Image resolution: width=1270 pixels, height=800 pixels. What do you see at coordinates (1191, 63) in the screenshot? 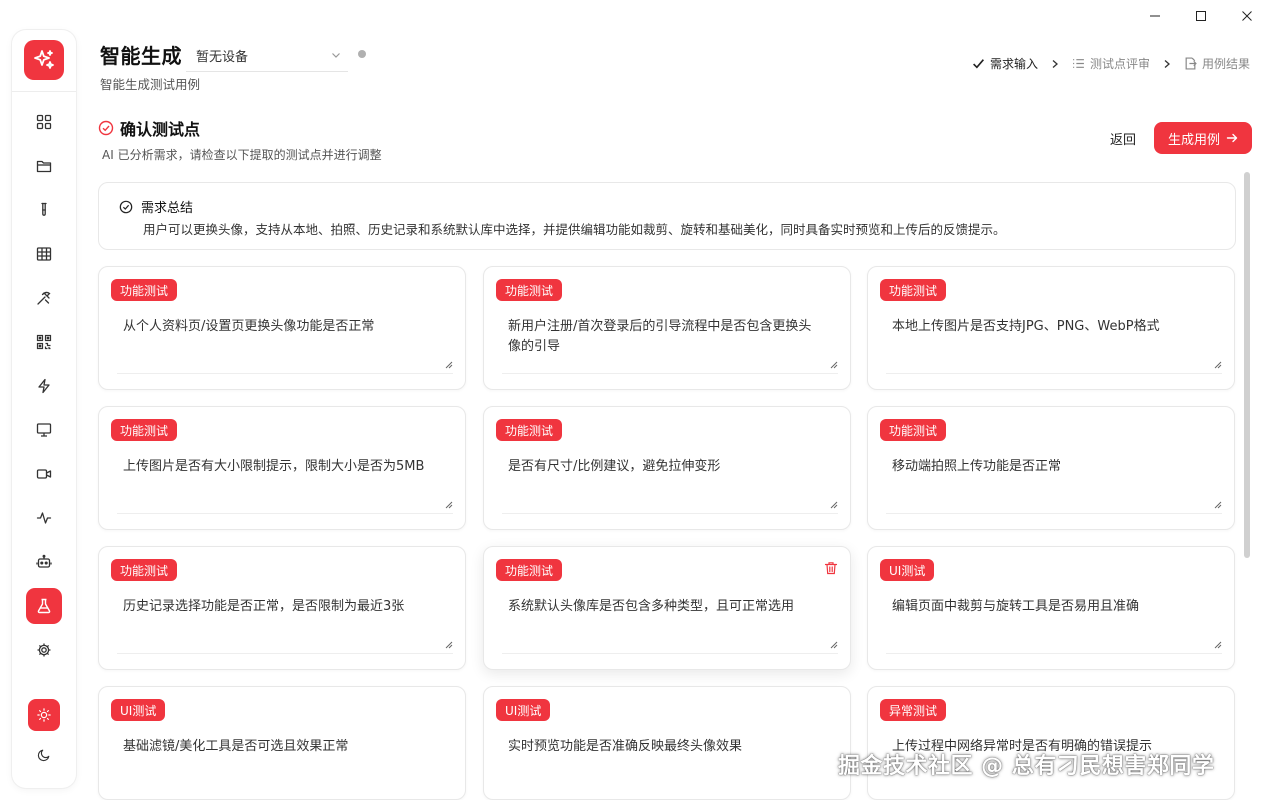
I see `file-export-icon` at bounding box center [1191, 63].